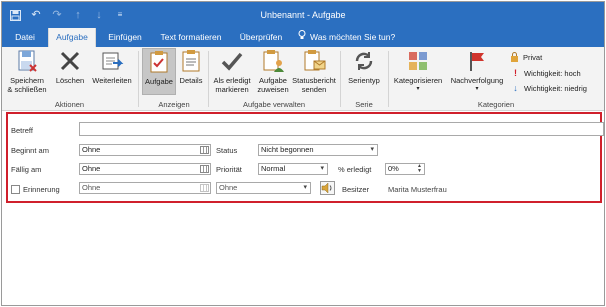  What do you see at coordinates (314, 89) in the screenshot?
I see `status-report-label-2: senden` at bounding box center [314, 89].